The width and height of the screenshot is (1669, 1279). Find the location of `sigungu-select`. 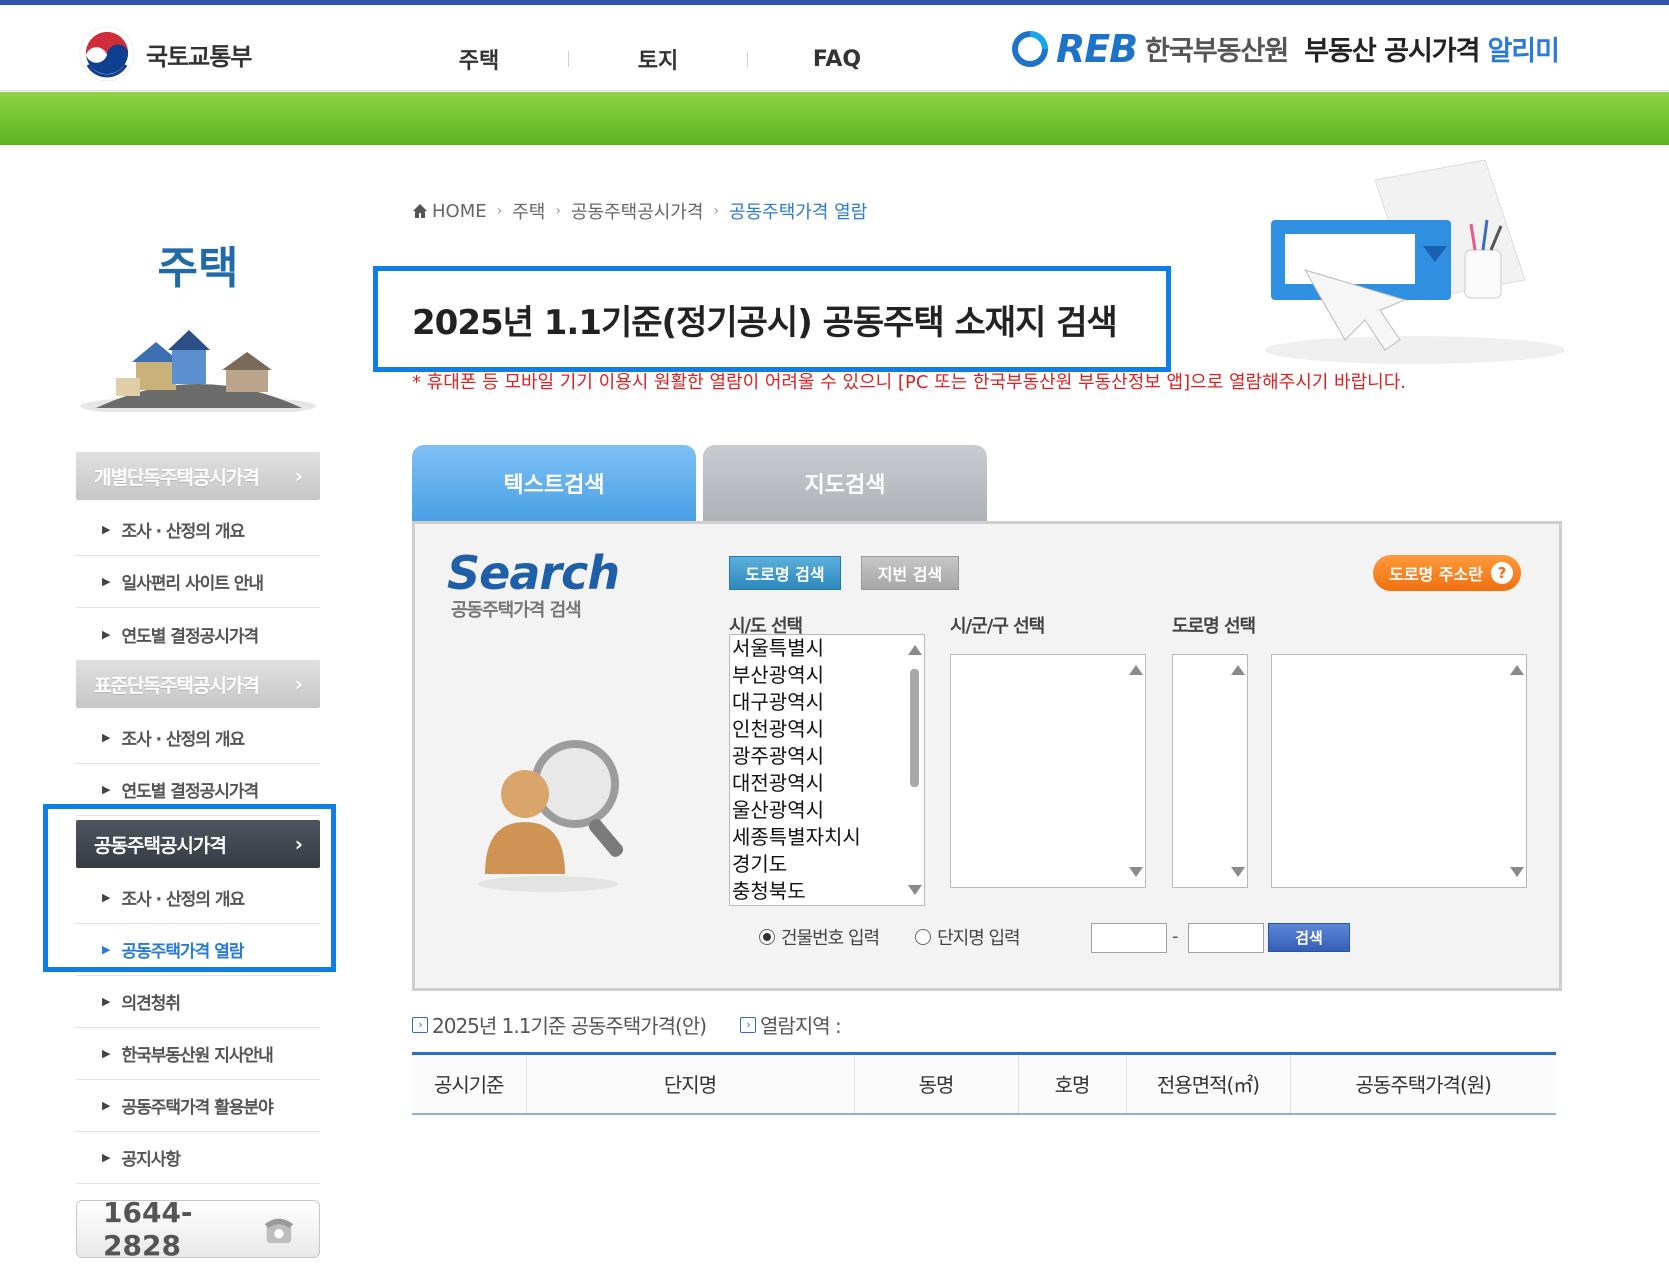

sigungu-select is located at coordinates (1048, 771).